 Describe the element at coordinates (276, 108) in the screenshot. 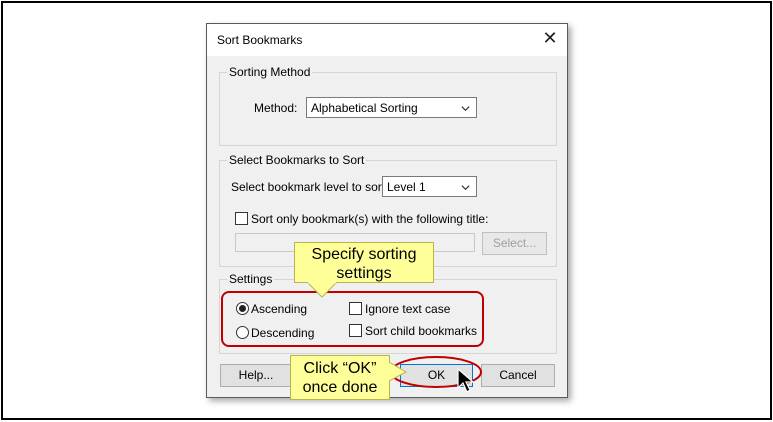

I see `method-label: Method:` at that location.